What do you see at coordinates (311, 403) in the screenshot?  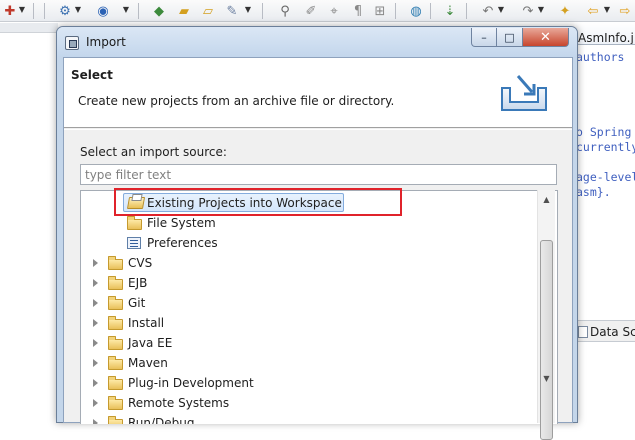 I see `tree-category-remote-systems: Remote Systems` at bounding box center [311, 403].